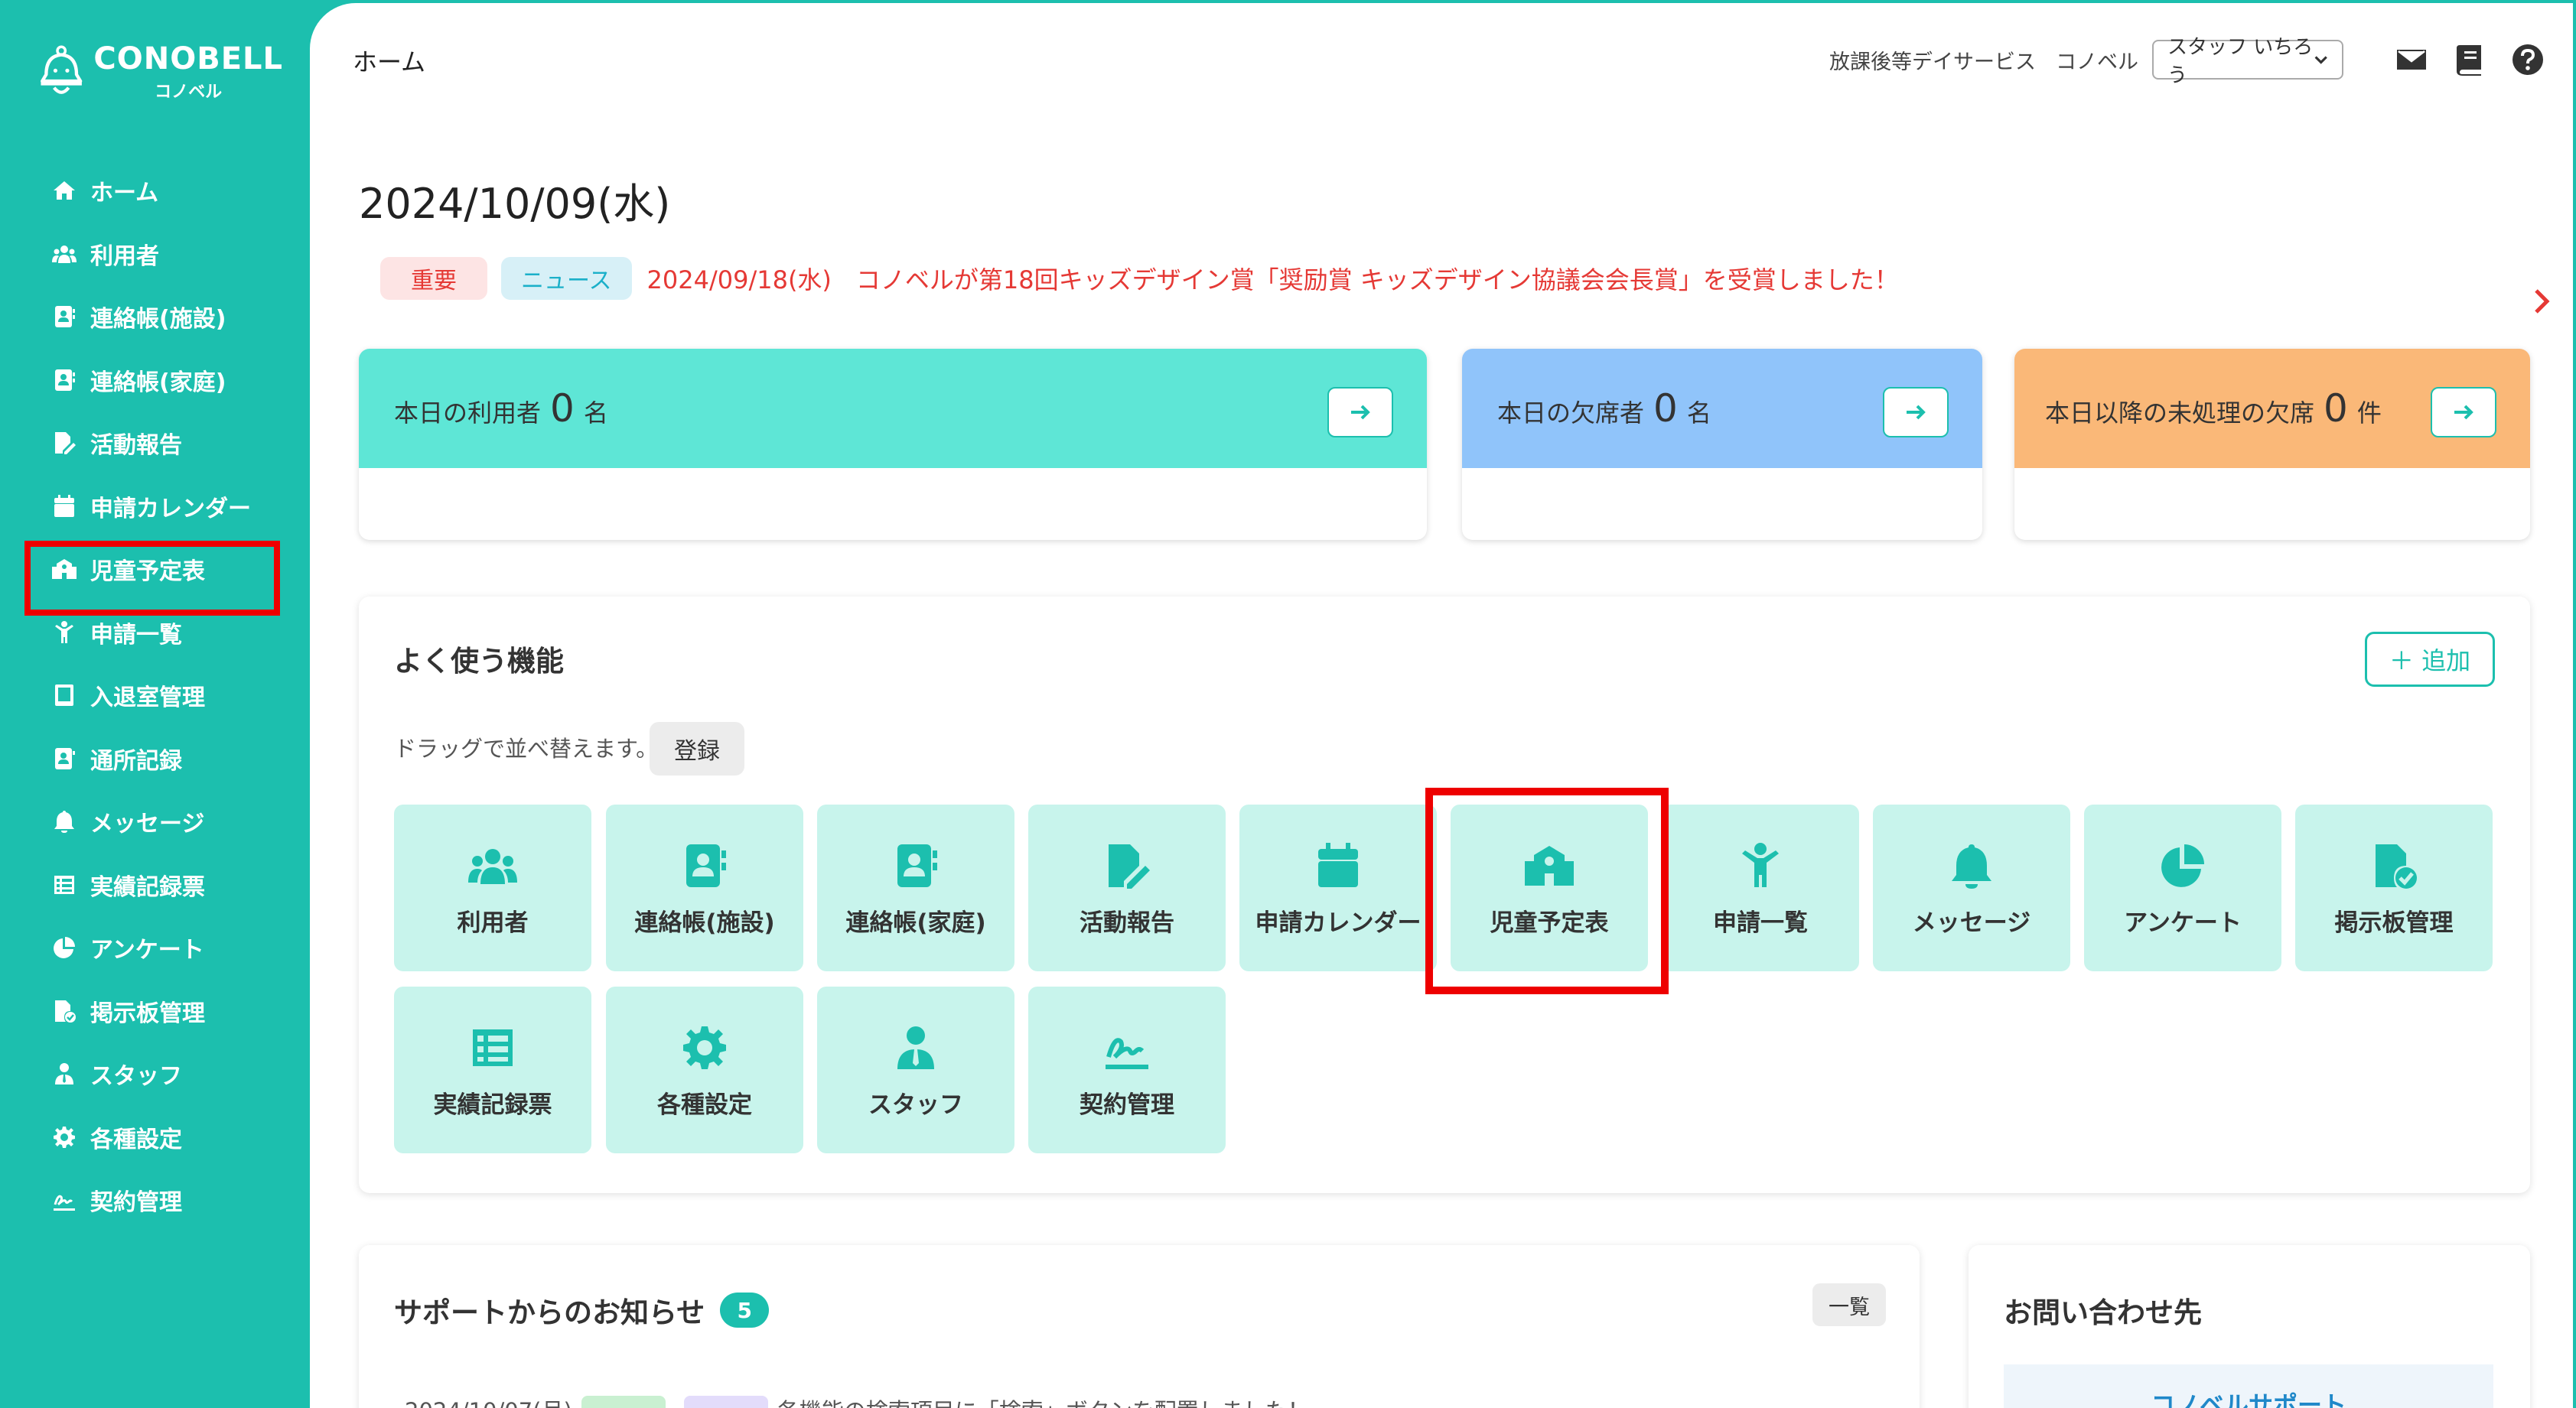 This screenshot has height=1408, width=2576. Describe the element at coordinates (1604, 408) in the screenshot. I see `stat-label: 本日の欠席者 0 名` at that location.